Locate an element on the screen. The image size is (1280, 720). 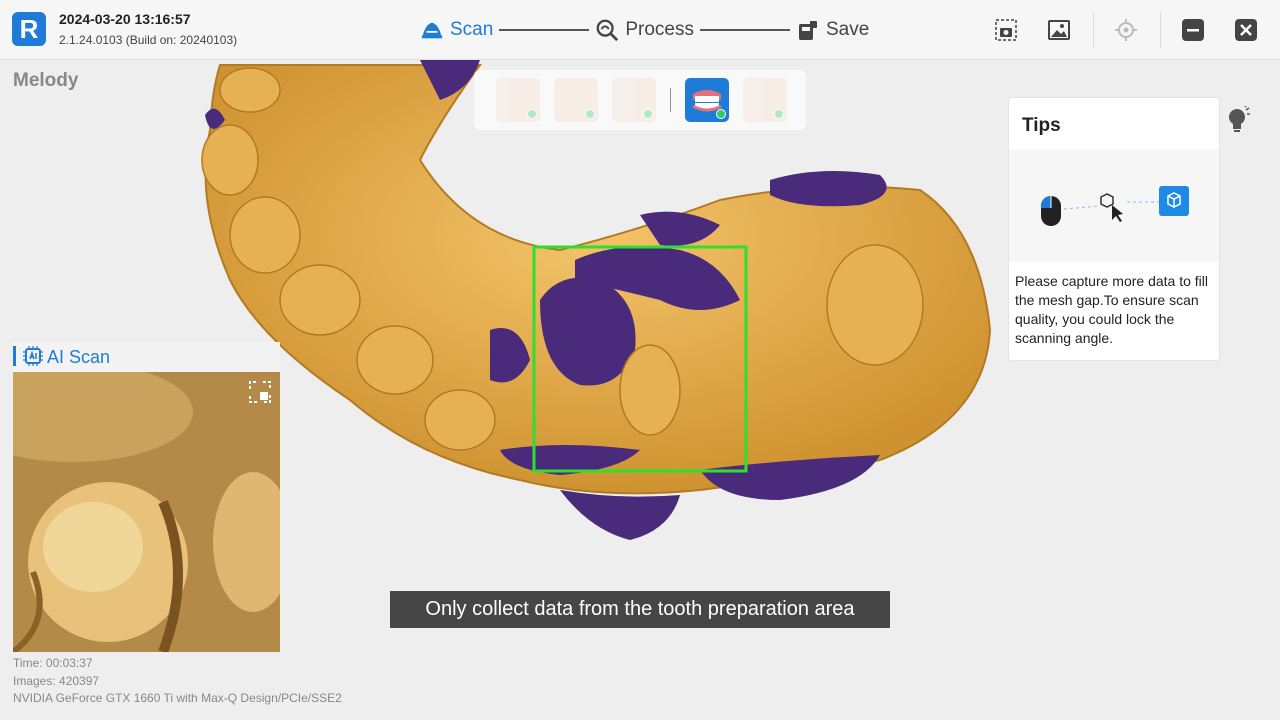
minimize-button is located at coordinates (1193, 30).